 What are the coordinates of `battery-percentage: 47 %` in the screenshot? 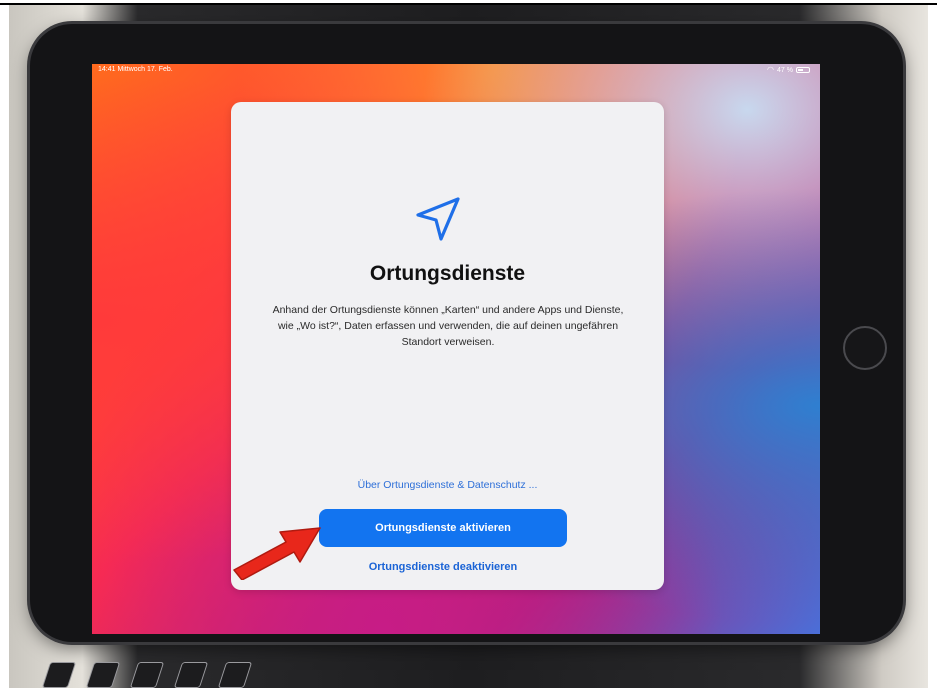 It's located at (785, 70).